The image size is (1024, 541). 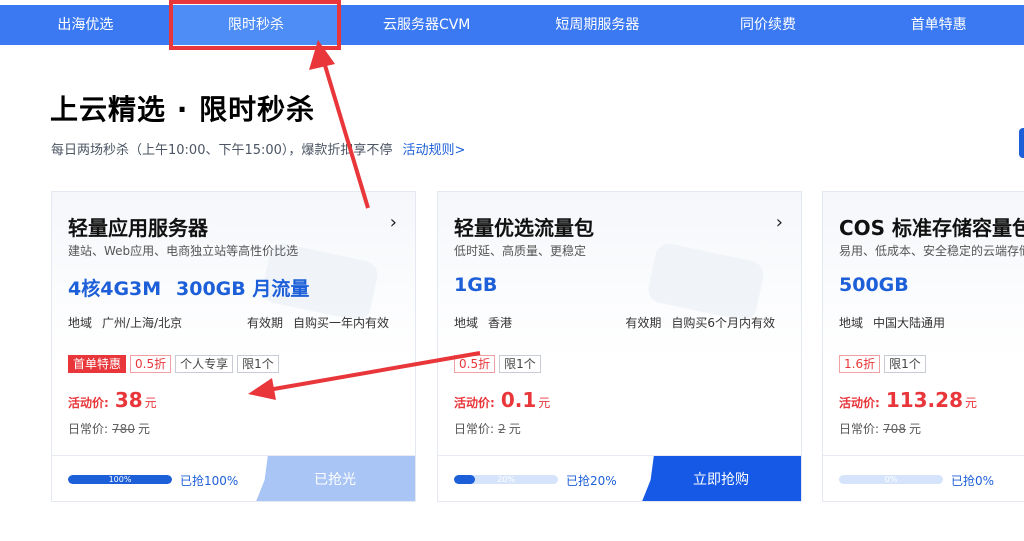 What do you see at coordinates (938, 25) in the screenshot?
I see `nav-item-first-order: 首单特惠` at bounding box center [938, 25].